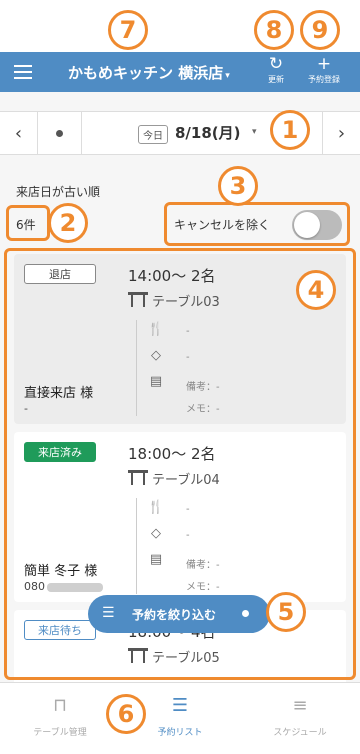 The height and width of the screenshot is (754, 360). I want to click on table-name: テーブル05, so click(186, 658).